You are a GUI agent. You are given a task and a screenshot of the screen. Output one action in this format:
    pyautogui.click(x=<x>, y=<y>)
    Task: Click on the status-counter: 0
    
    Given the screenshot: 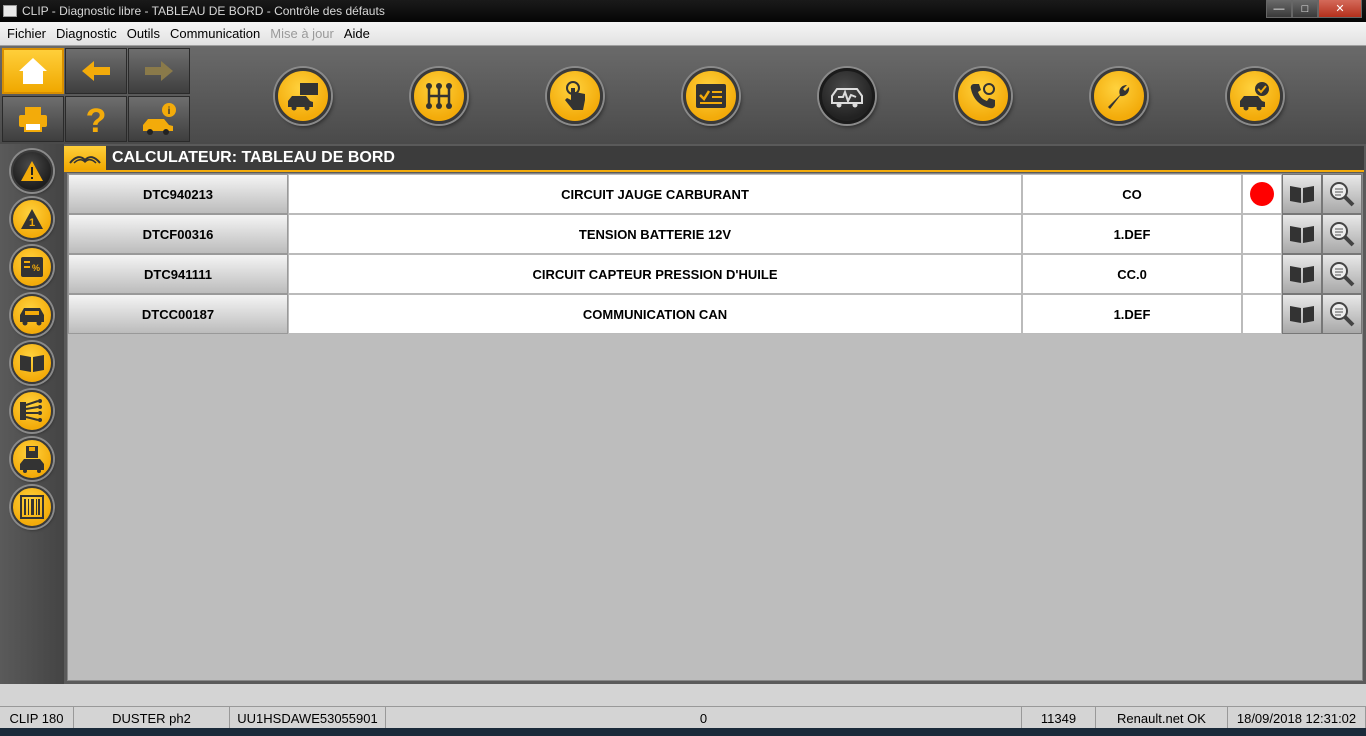 What is the action you would take?
    pyautogui.click(x=704, y=718)
    